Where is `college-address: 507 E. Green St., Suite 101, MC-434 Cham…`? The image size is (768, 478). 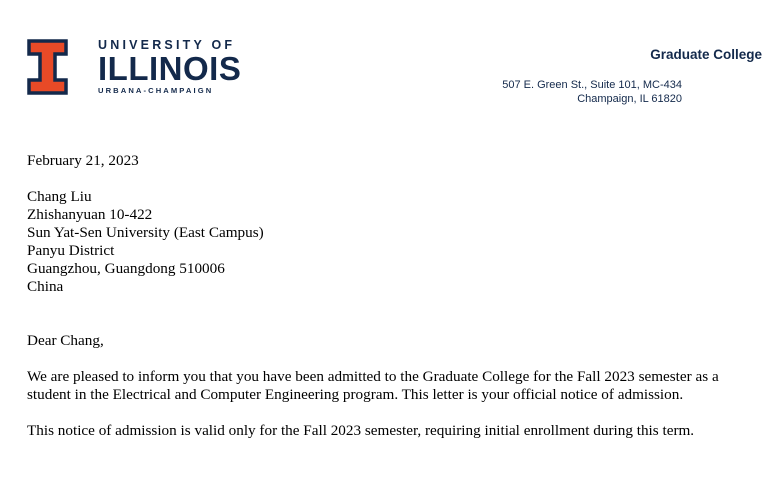
college-address: 507 E. Green St., Suite 101, MC-434 Cham… is located at coordinates (592, 92).